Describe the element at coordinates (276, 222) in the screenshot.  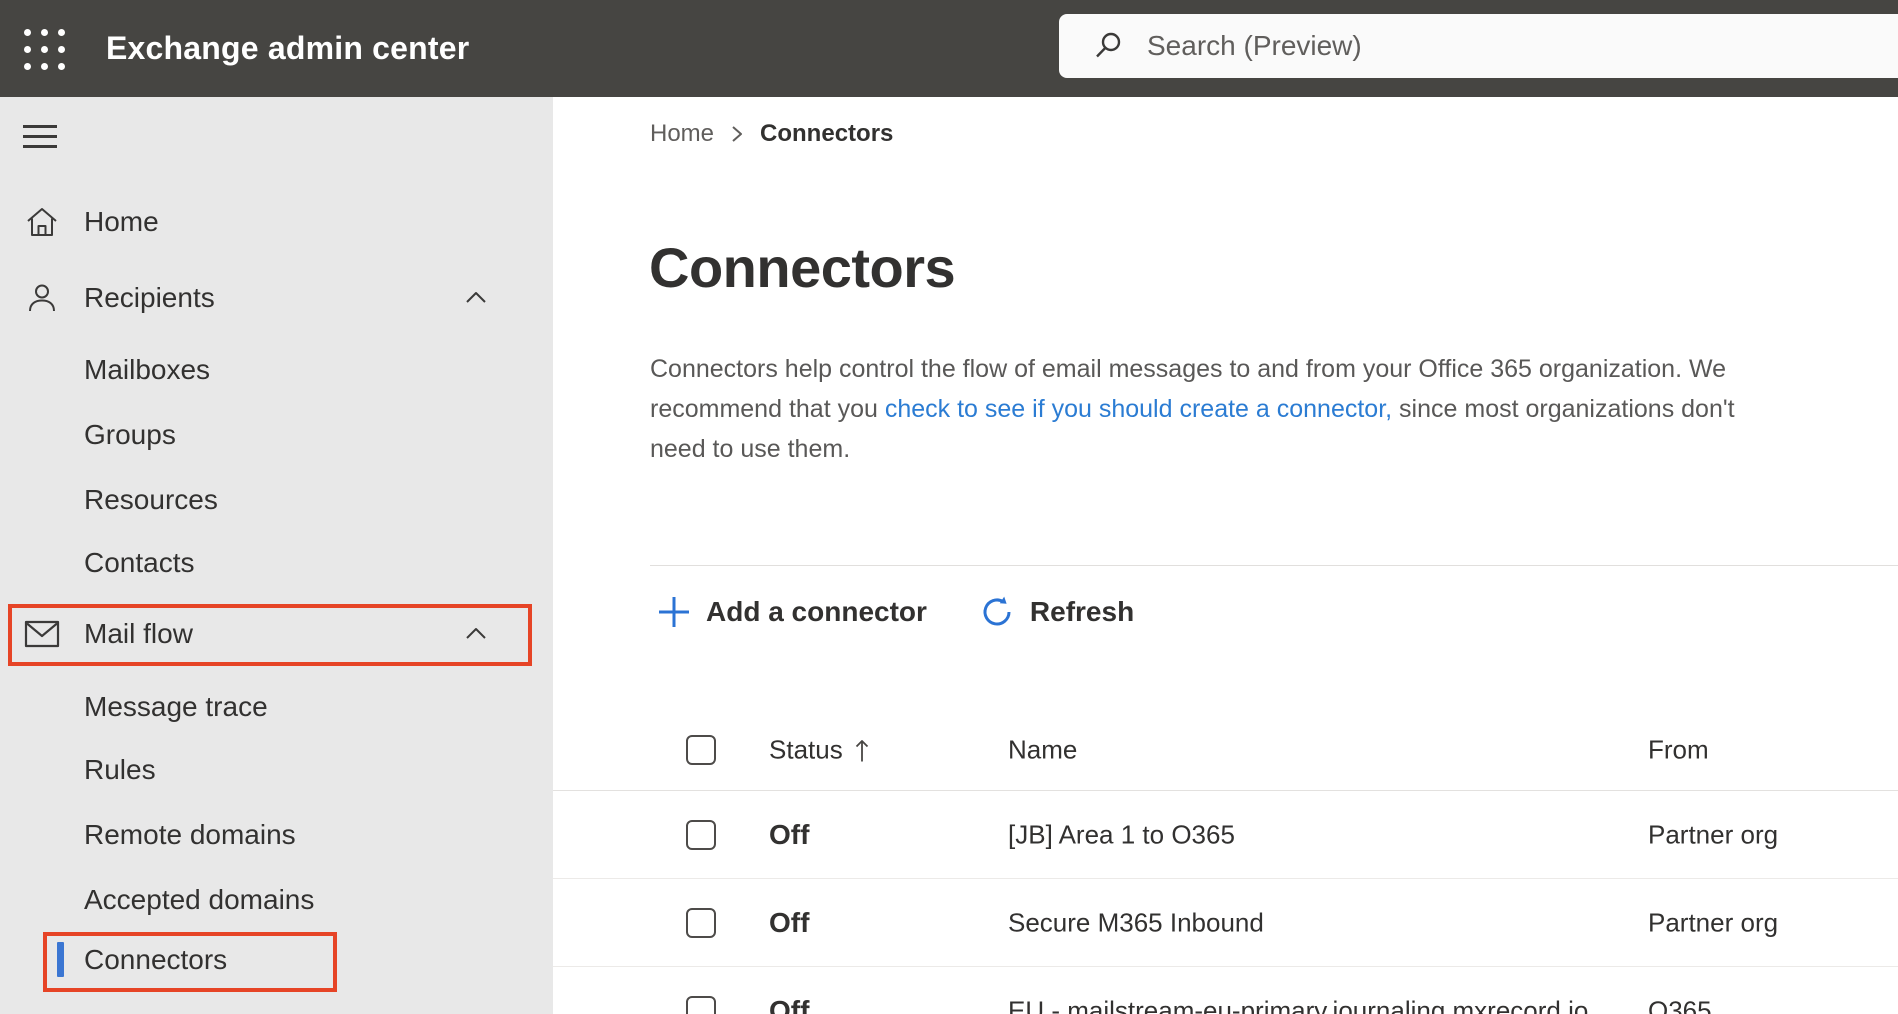
I see `sidebar-item-home: Home` at that location.